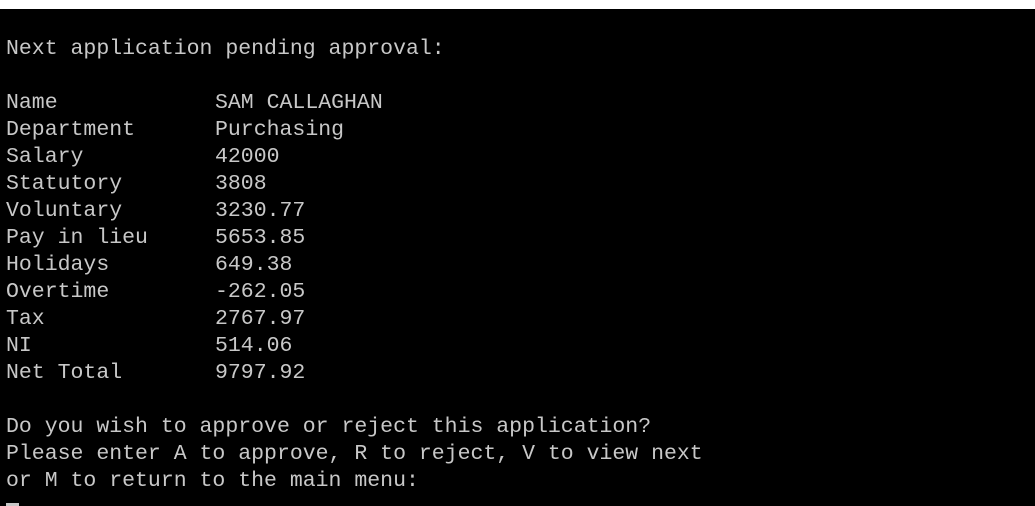  What do you see at coordinates (260, 238) in the screenshot?
I see `field-value-pay-in-lieu: 5653.85` at bounding box center [260, 238].